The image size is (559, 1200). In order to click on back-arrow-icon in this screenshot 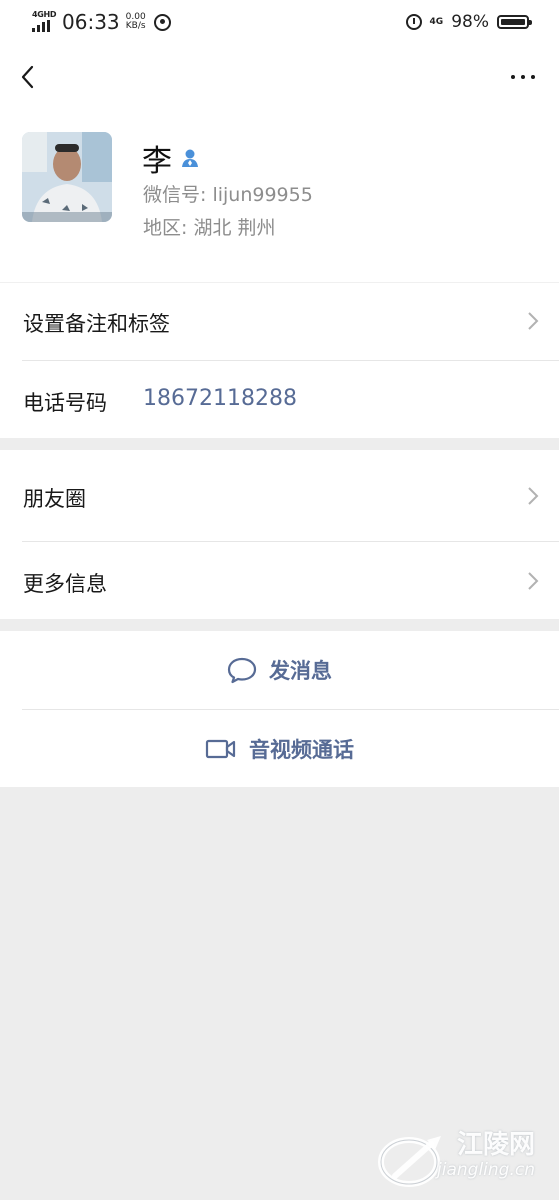, I will do `click(29, 77)`.